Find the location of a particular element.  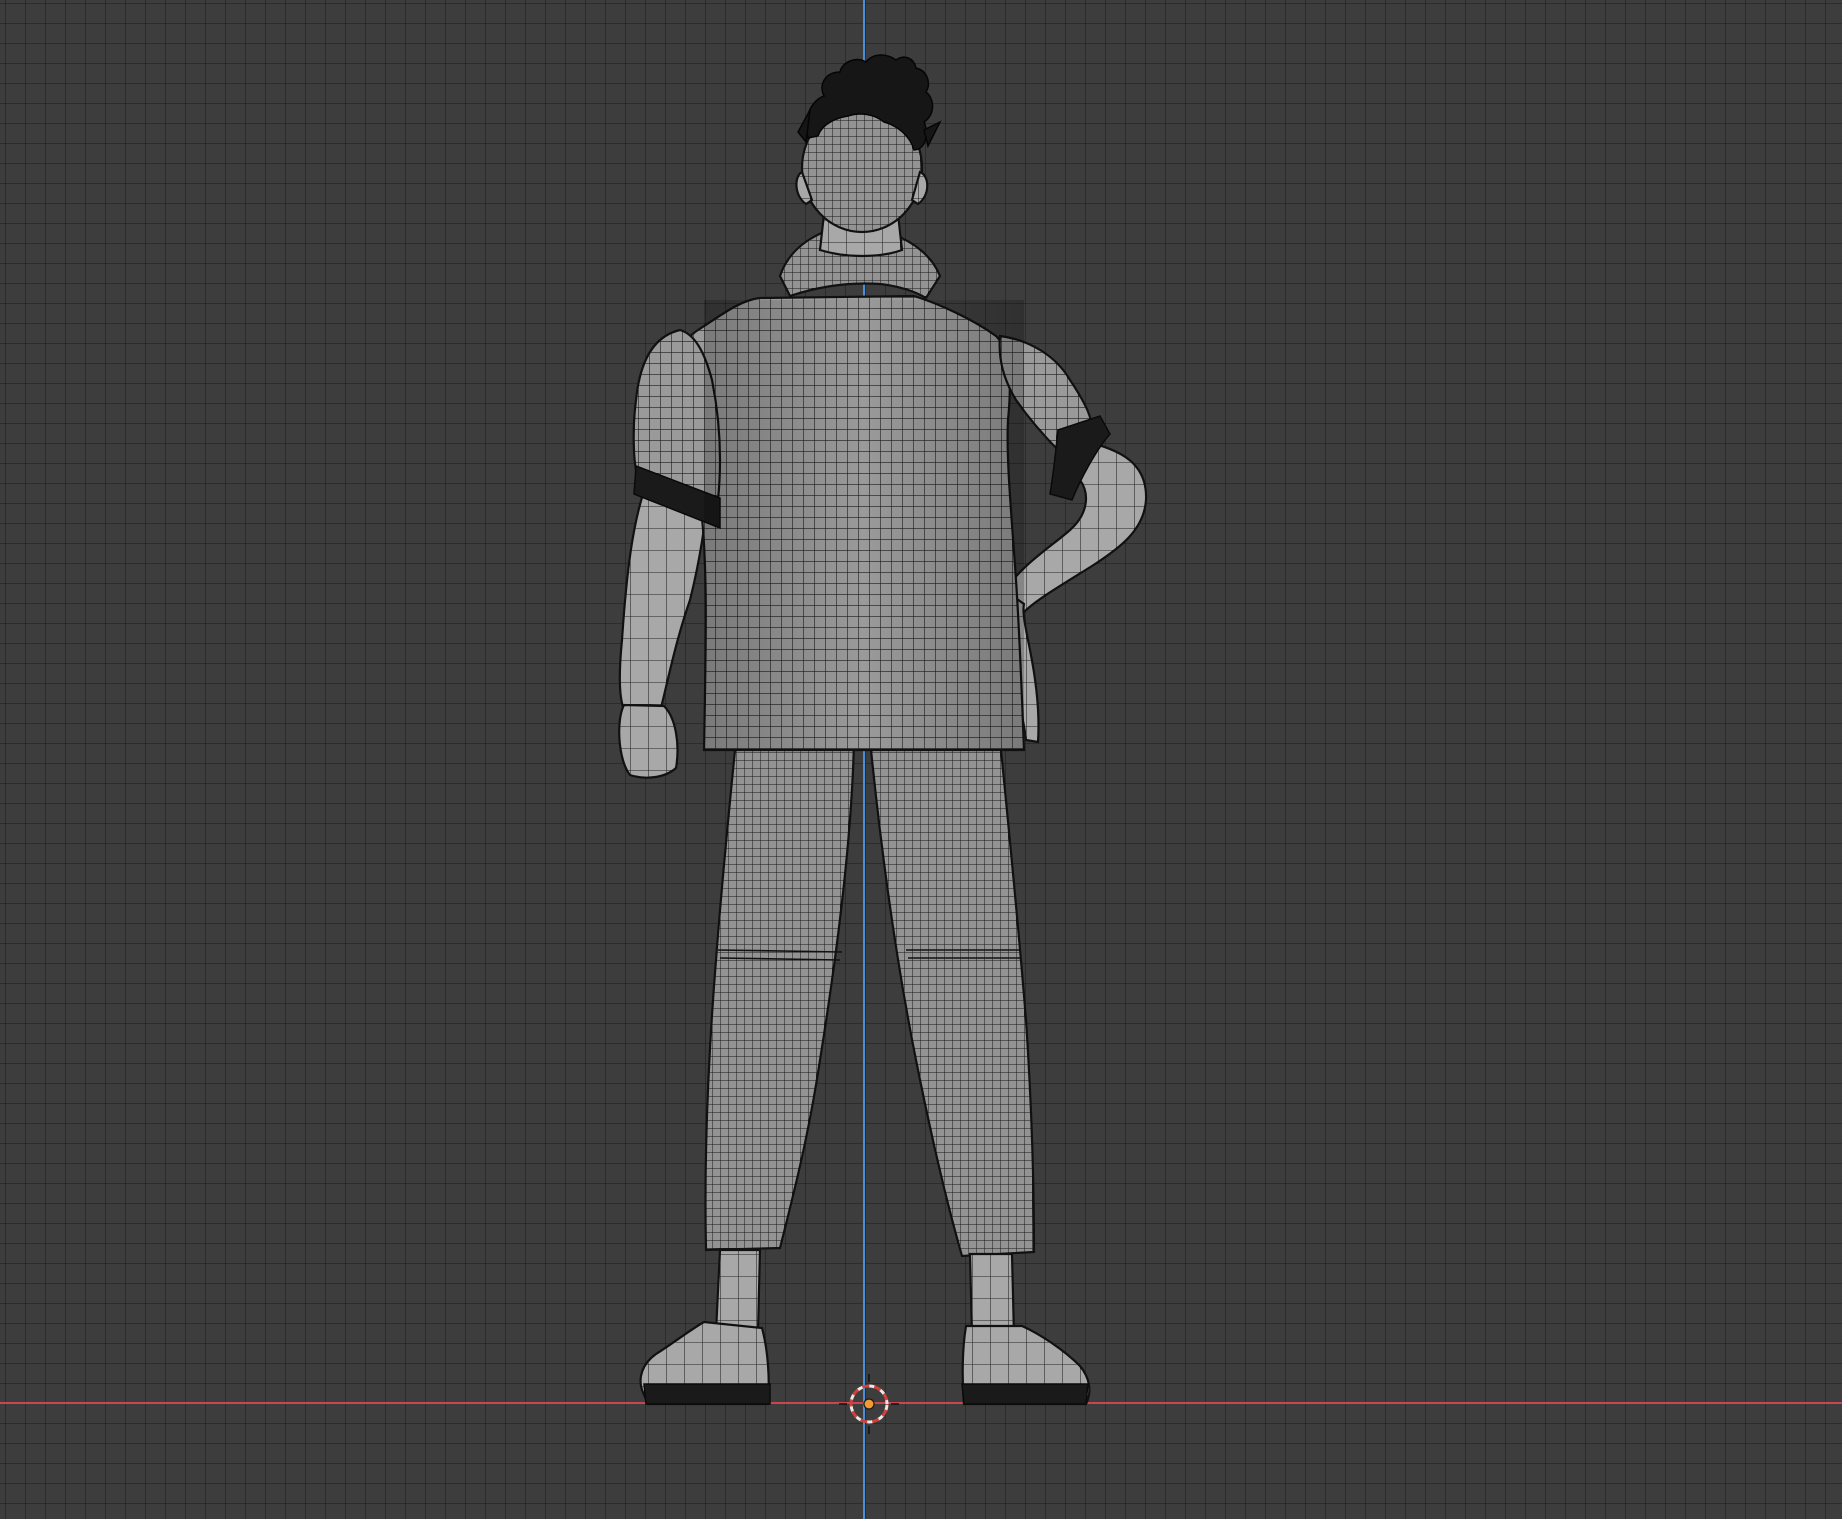

left-fist is located at coordinates (648, 741).